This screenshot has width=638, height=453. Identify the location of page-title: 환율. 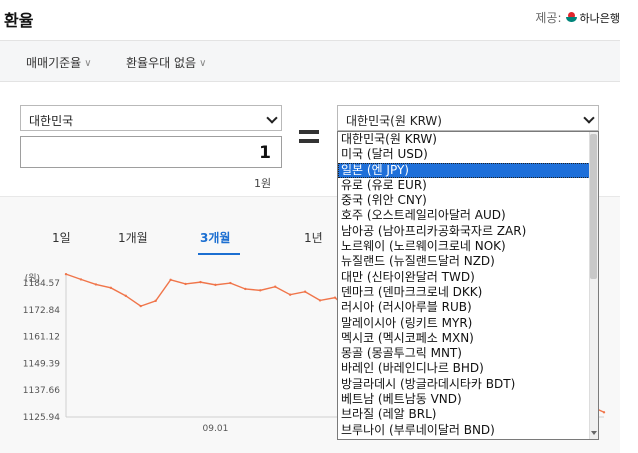
(19, 20).